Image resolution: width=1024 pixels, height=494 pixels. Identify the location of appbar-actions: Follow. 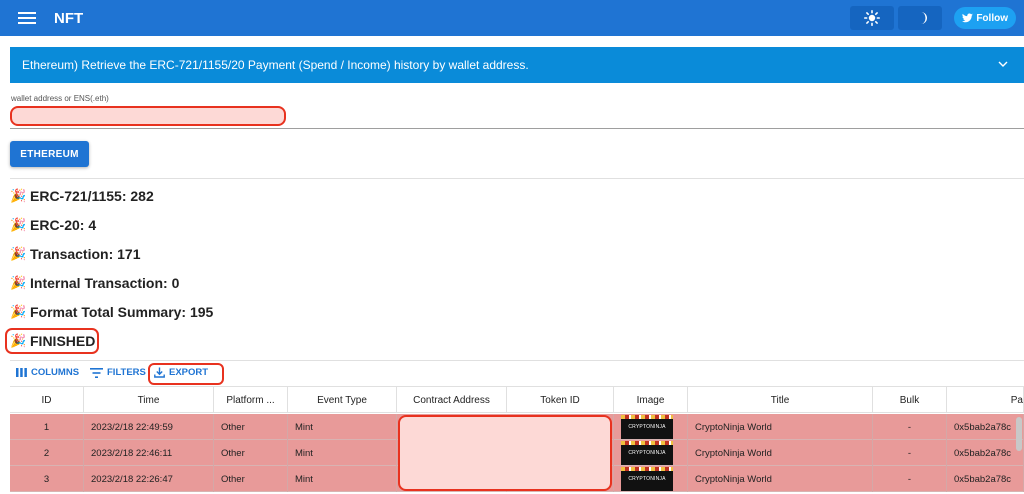
(933, 18).